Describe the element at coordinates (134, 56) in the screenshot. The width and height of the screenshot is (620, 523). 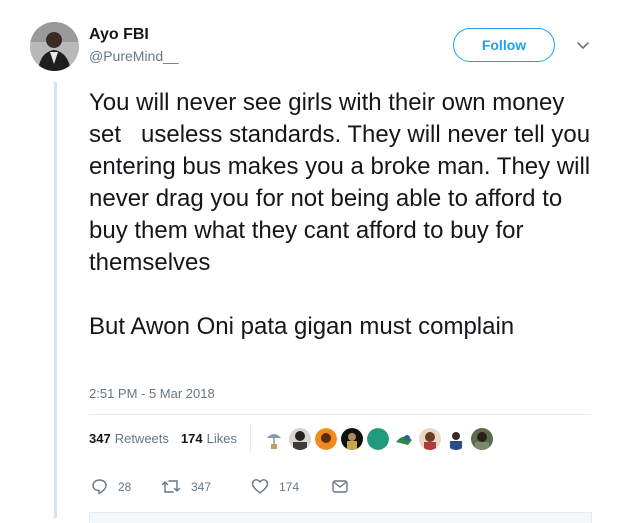
I see `user-handle: @PureMind__` at that location.